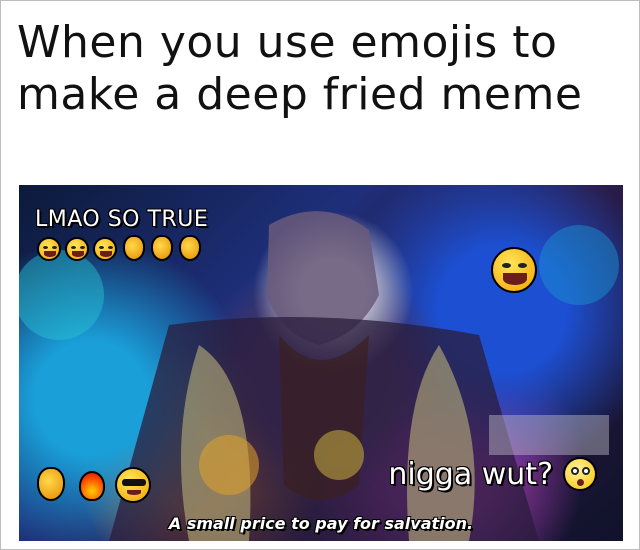 This screenshot has height=550, width=640. What do you see at coordinates (133, 485) in the screenshot?
I see `sunglasses-face-icon` at bounding box center [133, 485].